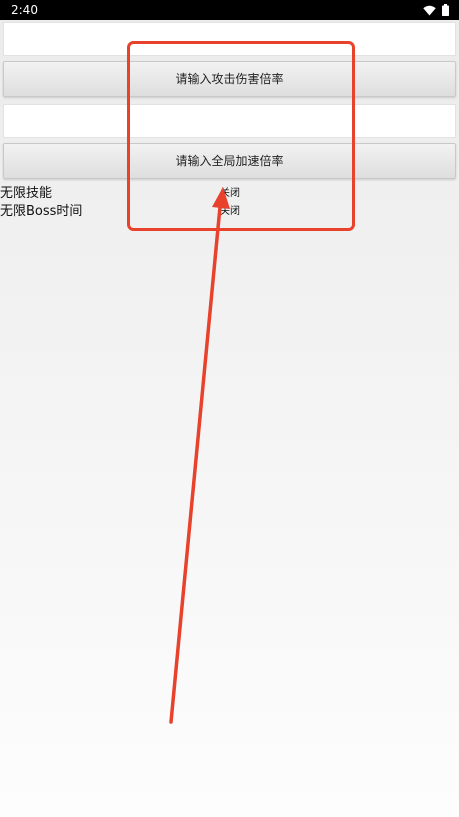 The height and width of the screenshot is (817, 459). Describe the element at coordinates (229, 79) in the screenshot. I see `attack-multiplier-button: 请输入攻击伤害倍率` at that location.